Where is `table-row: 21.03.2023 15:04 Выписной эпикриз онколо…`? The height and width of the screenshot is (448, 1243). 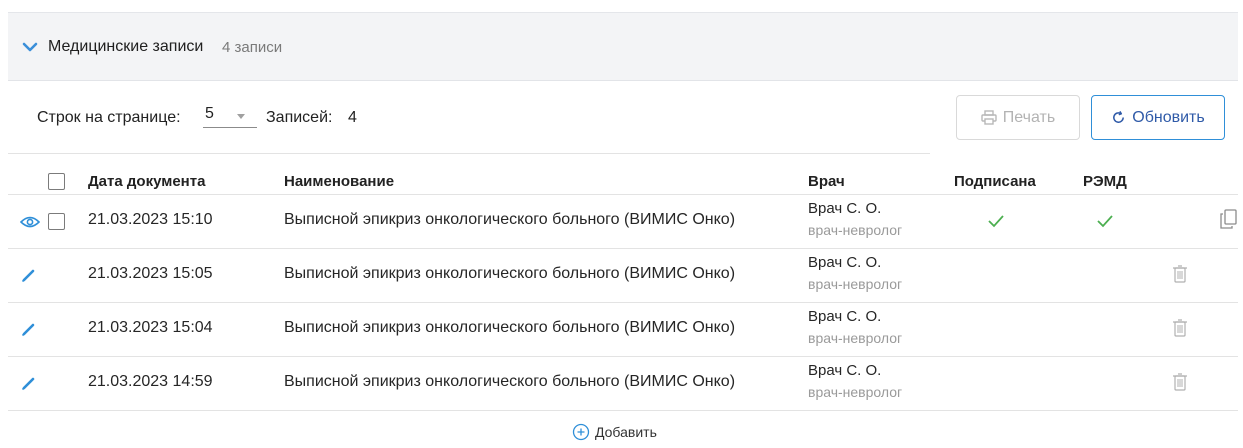 table-row: 21.03.2023 15:04 Выписной эпикриз онколо… is located at coordinates (623, 329).